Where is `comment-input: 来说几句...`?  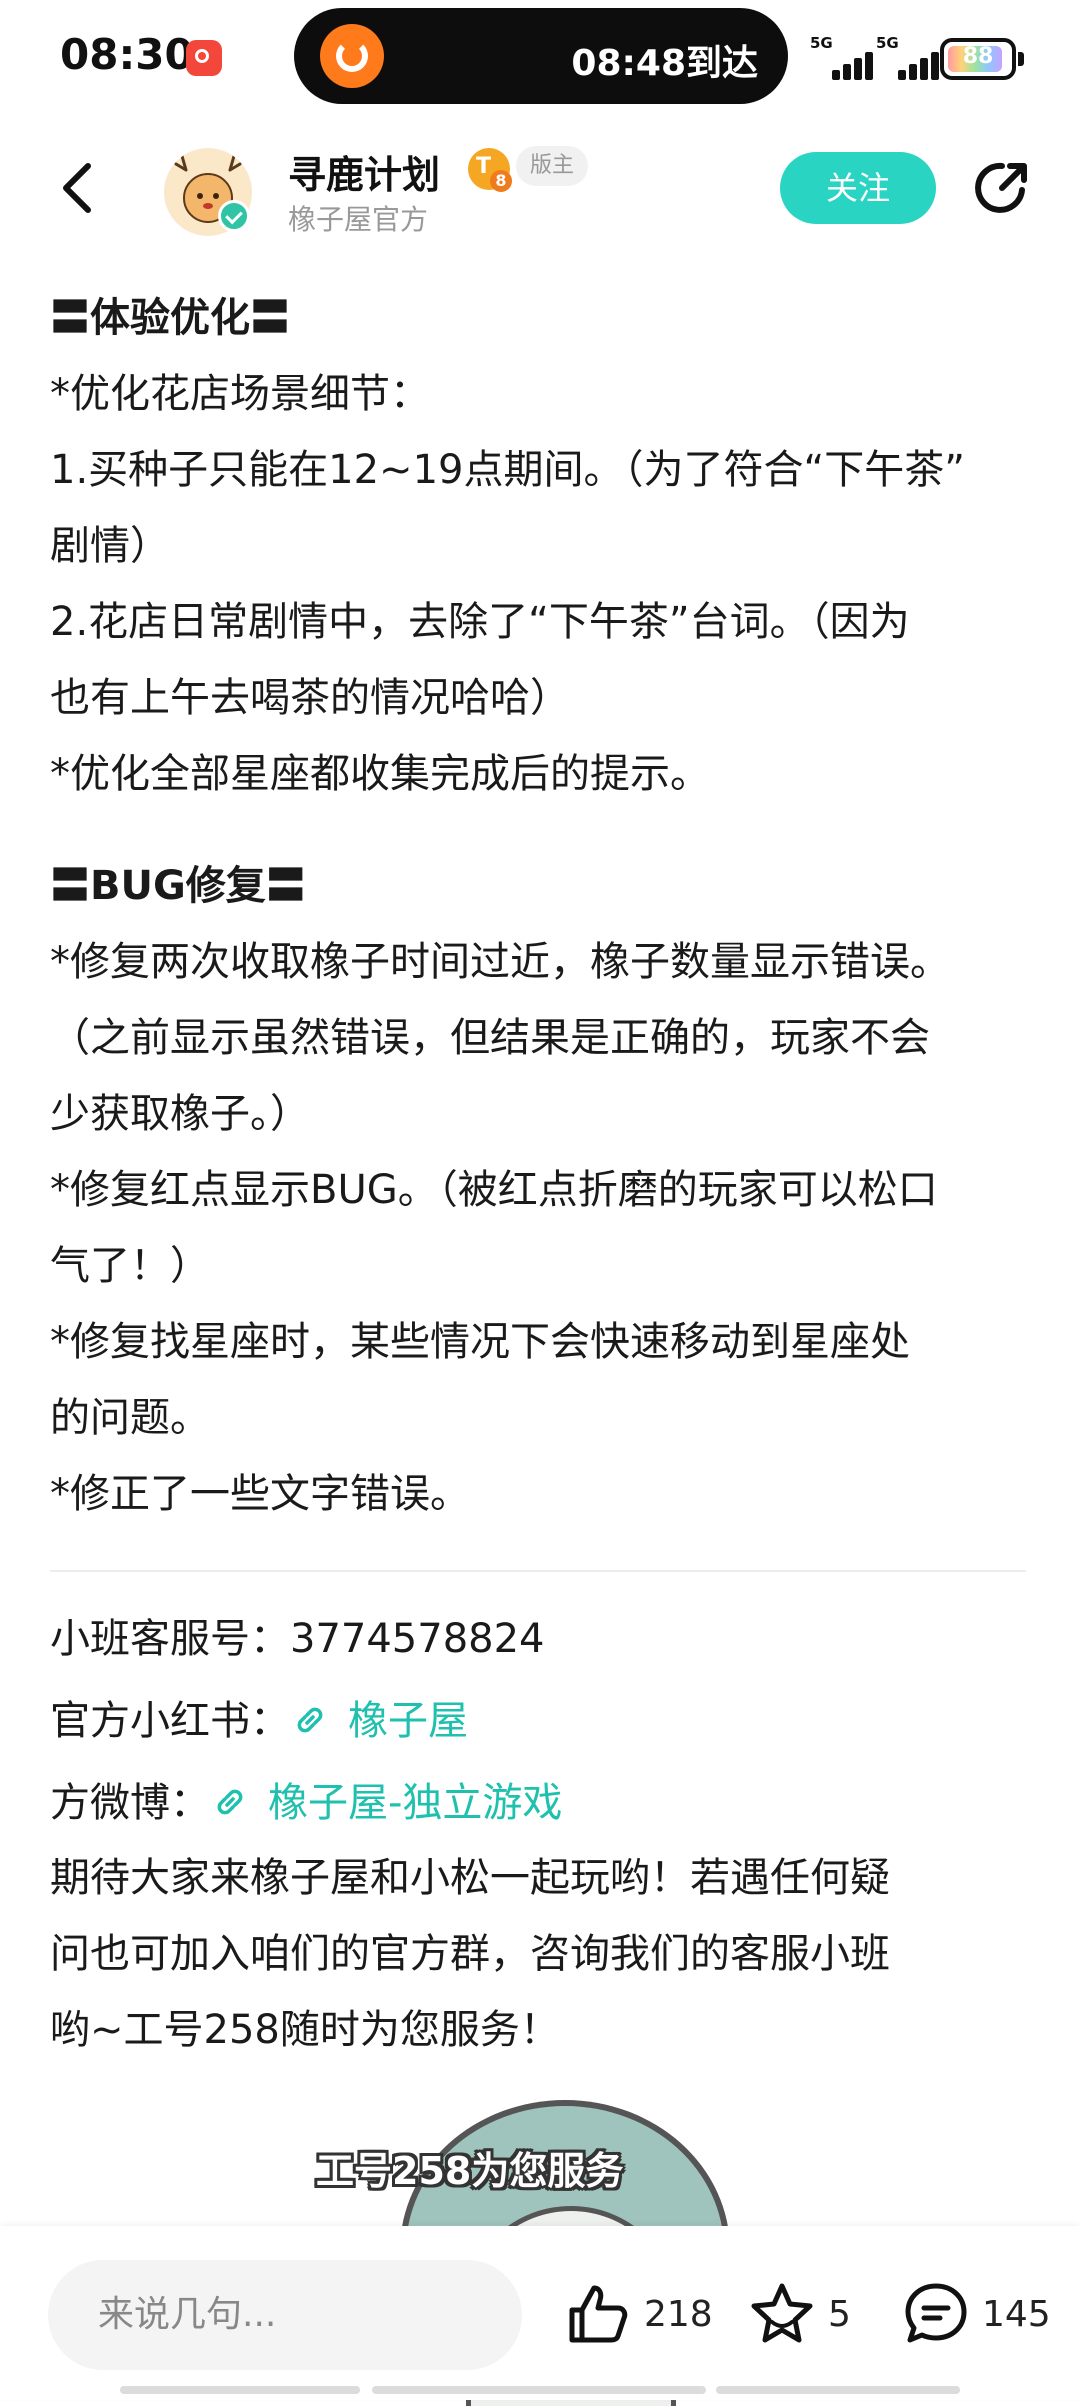 comment-input: 来说几句... is located at coordinates (285, 2315).